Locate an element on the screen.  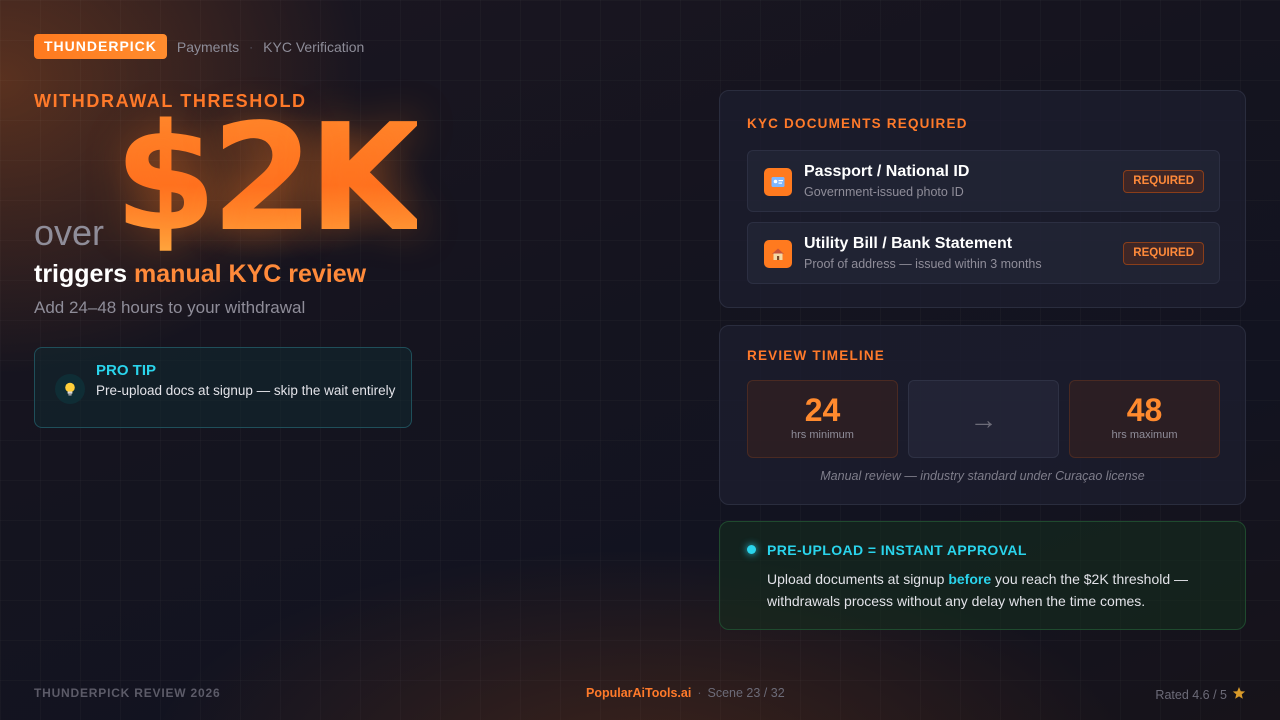
breadcrumb-kyc-verification: KYC Verification is located at coordinates (313, 47).